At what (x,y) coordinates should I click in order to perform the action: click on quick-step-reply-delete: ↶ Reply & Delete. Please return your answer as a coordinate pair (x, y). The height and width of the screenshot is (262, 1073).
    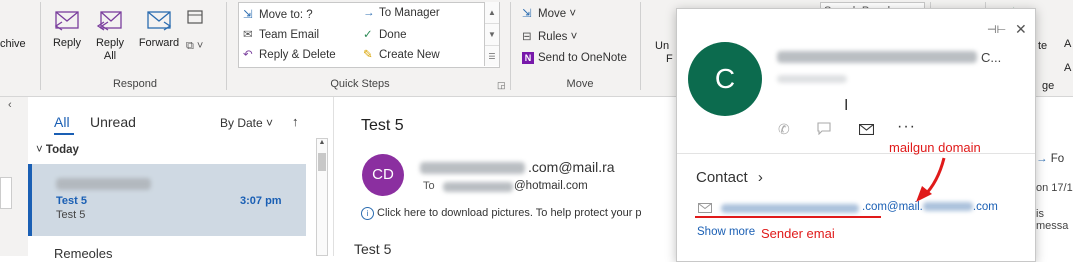
    Looking at the image, I should click on (289, 54).